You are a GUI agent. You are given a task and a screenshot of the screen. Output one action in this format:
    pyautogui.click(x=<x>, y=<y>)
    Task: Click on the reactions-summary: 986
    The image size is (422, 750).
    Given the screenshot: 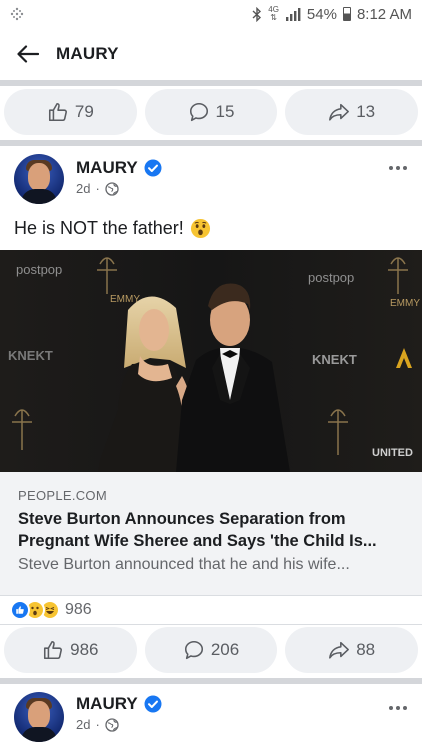 What is the action you would take?
    pyautogui.click(x=51, y=610)
    